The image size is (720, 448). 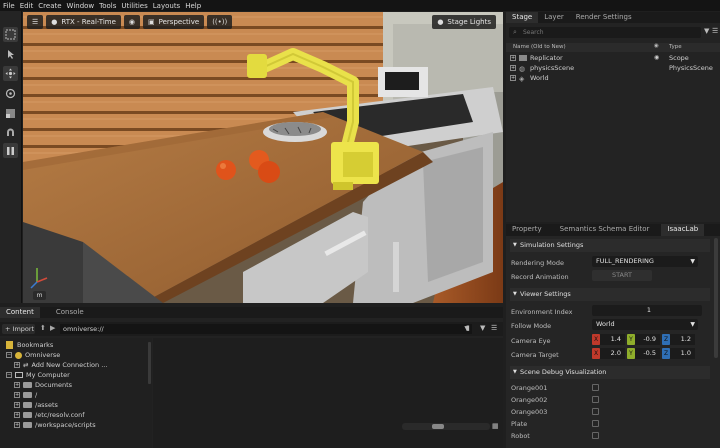 What do you see at coordinates (20, 312) in the screenshot?
I see `tab-content: Content` at bounding box center [20, 312].